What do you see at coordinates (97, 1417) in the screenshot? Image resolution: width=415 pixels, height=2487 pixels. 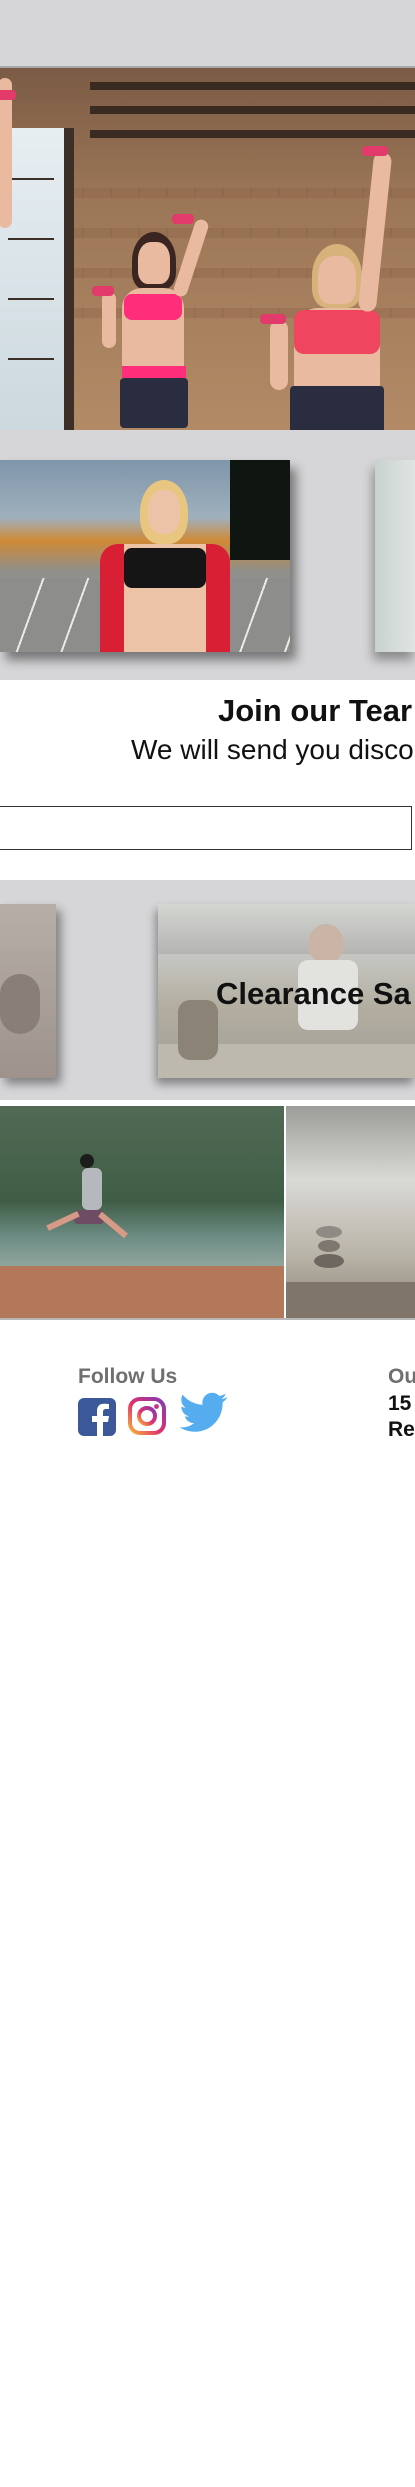 I see `facebook-icon` at bounding box center [97, 1417].